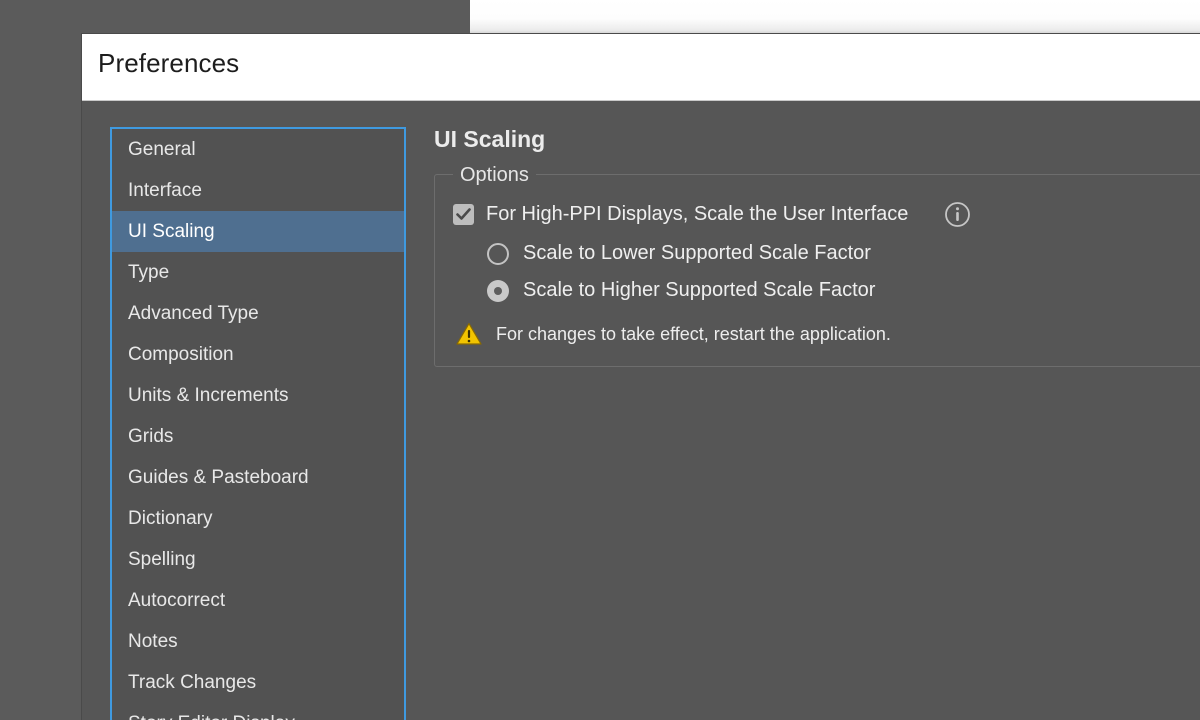 The width and height of the screenshot is (1200, 720). What do you see at coordinates (162, 559) in the screenshot?
I see `sidebar-item-label: Spelling` at bounding box center [162, 559].